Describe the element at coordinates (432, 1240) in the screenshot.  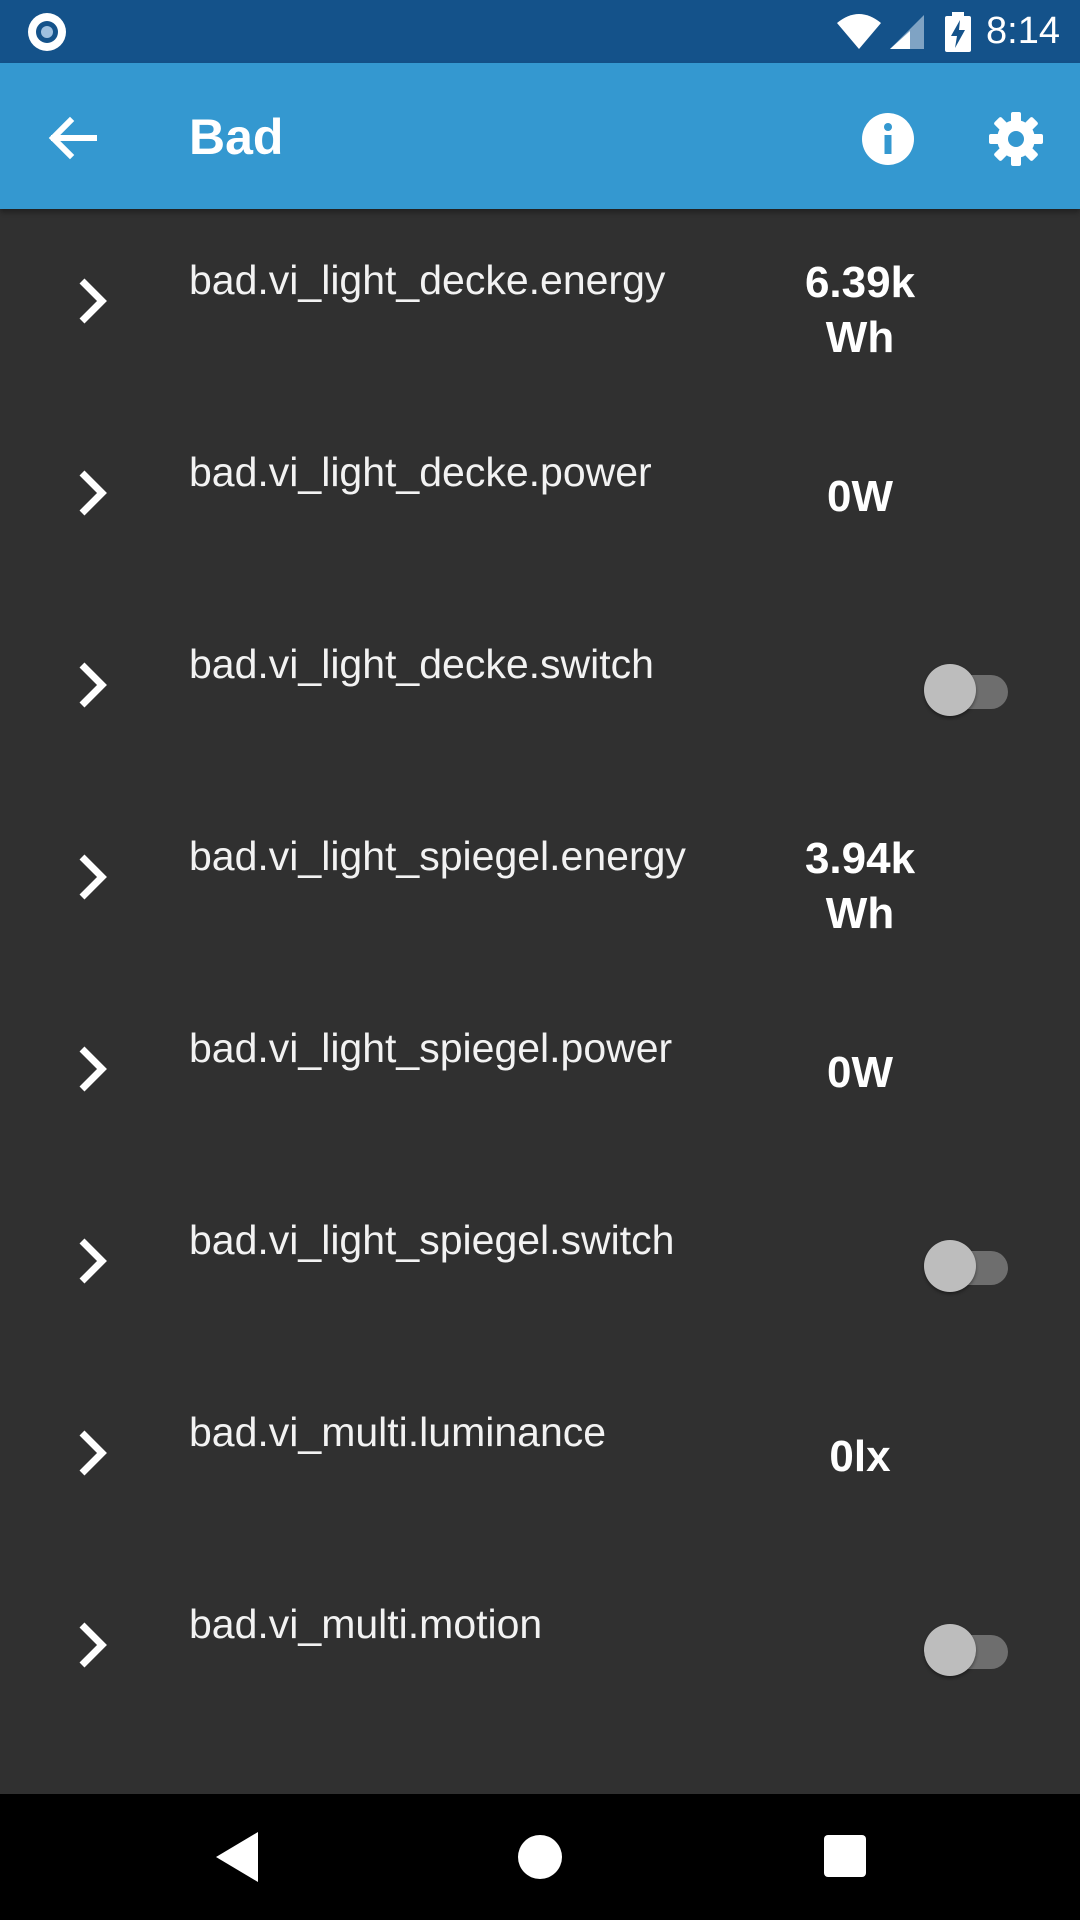
I see `entity-label: bad.vi_light_spiegel.switch` at that location.